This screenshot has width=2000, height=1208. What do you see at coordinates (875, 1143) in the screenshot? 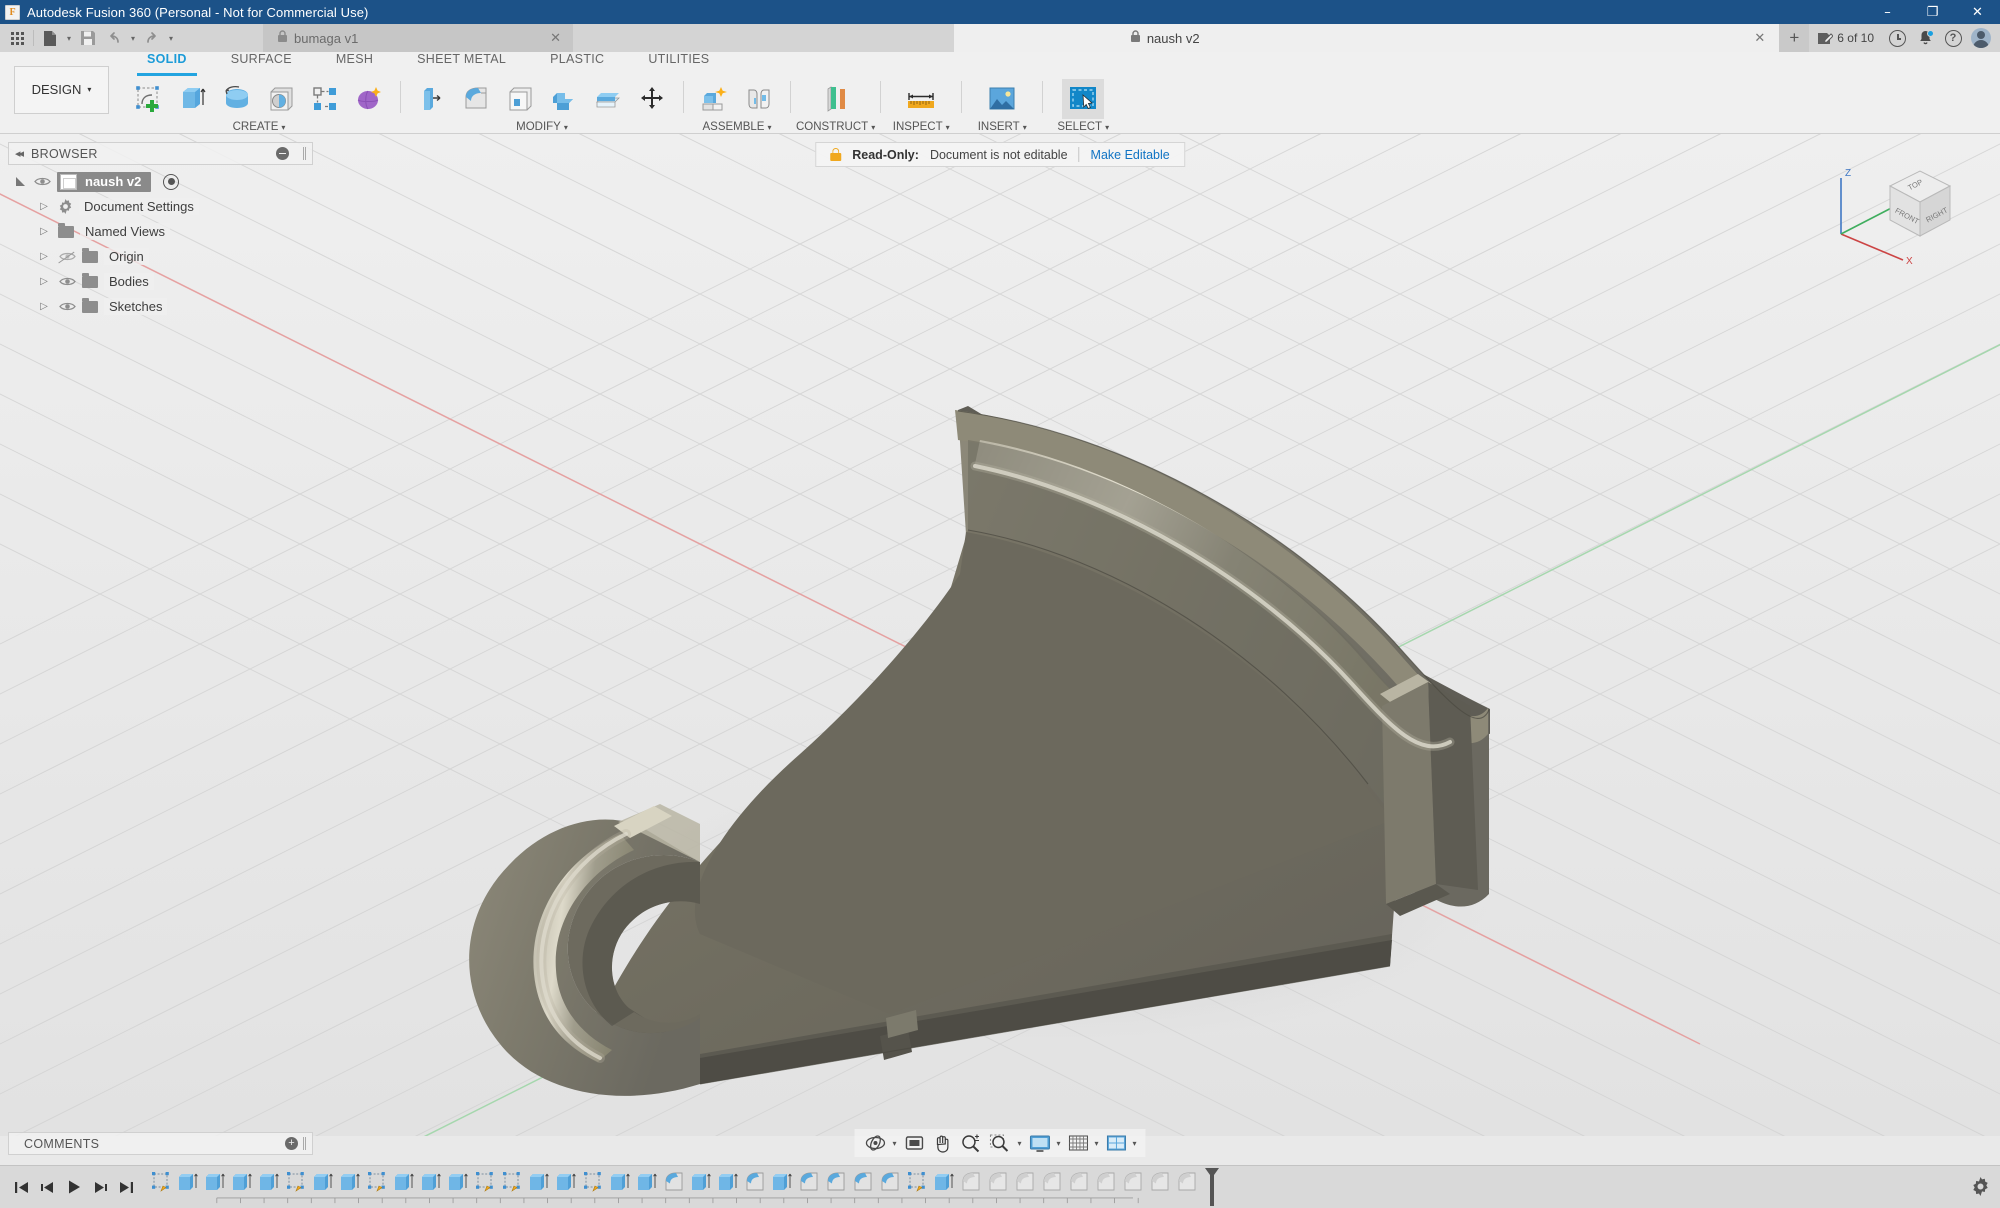
I see `orbit-button` at bounding box center [875, 1143].